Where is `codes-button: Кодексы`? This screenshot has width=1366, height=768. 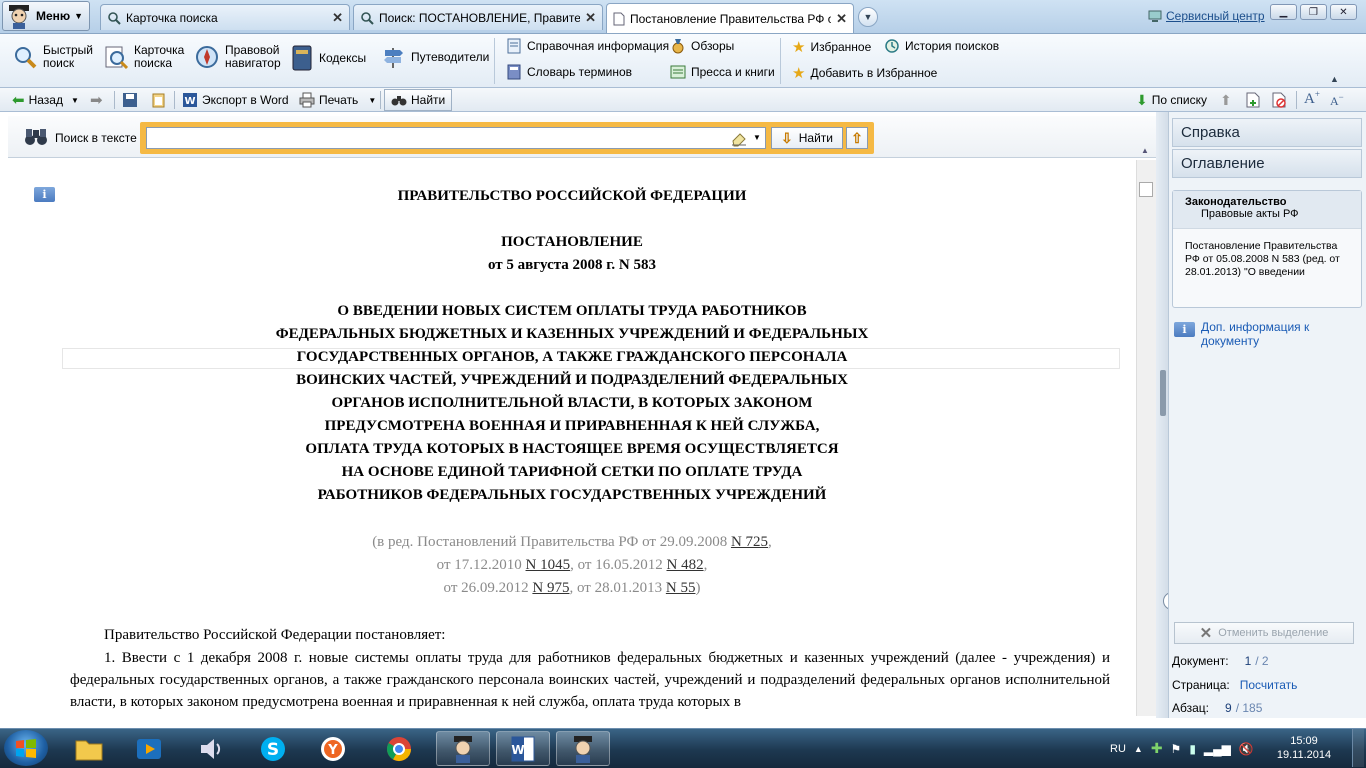 codes-button: Кодексы is located at coordinates (328, 58).